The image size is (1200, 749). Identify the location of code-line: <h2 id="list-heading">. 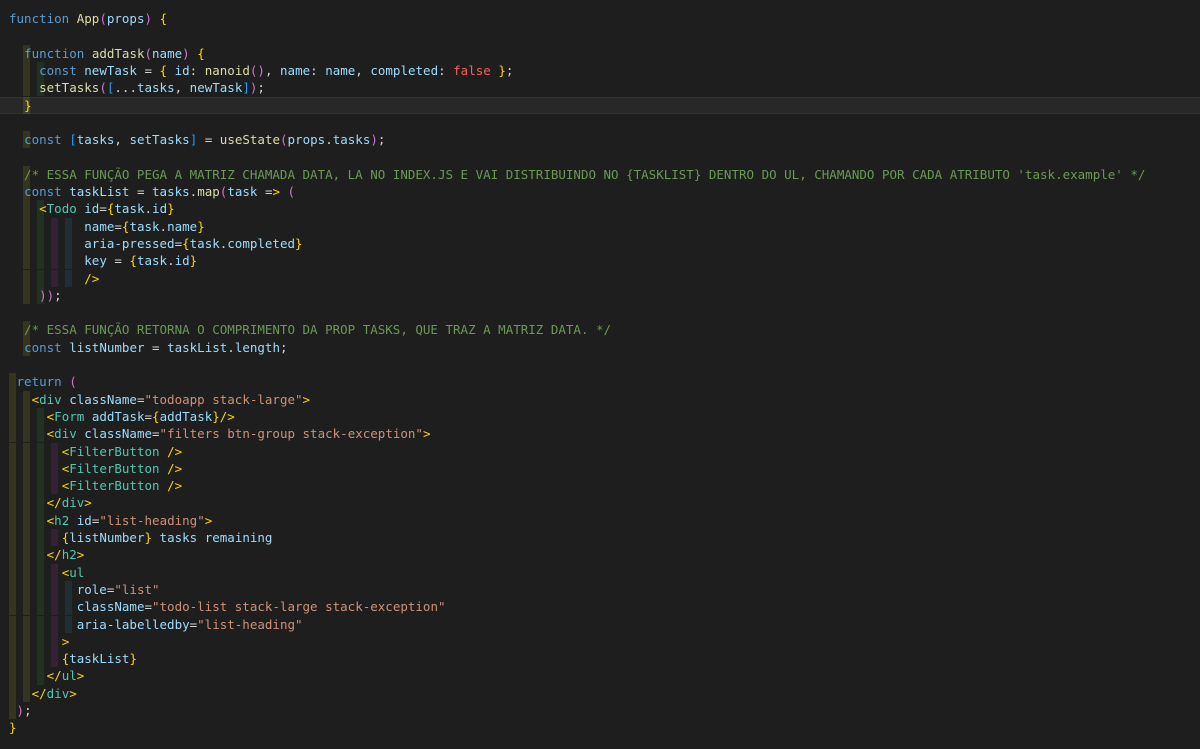
(600, 520).